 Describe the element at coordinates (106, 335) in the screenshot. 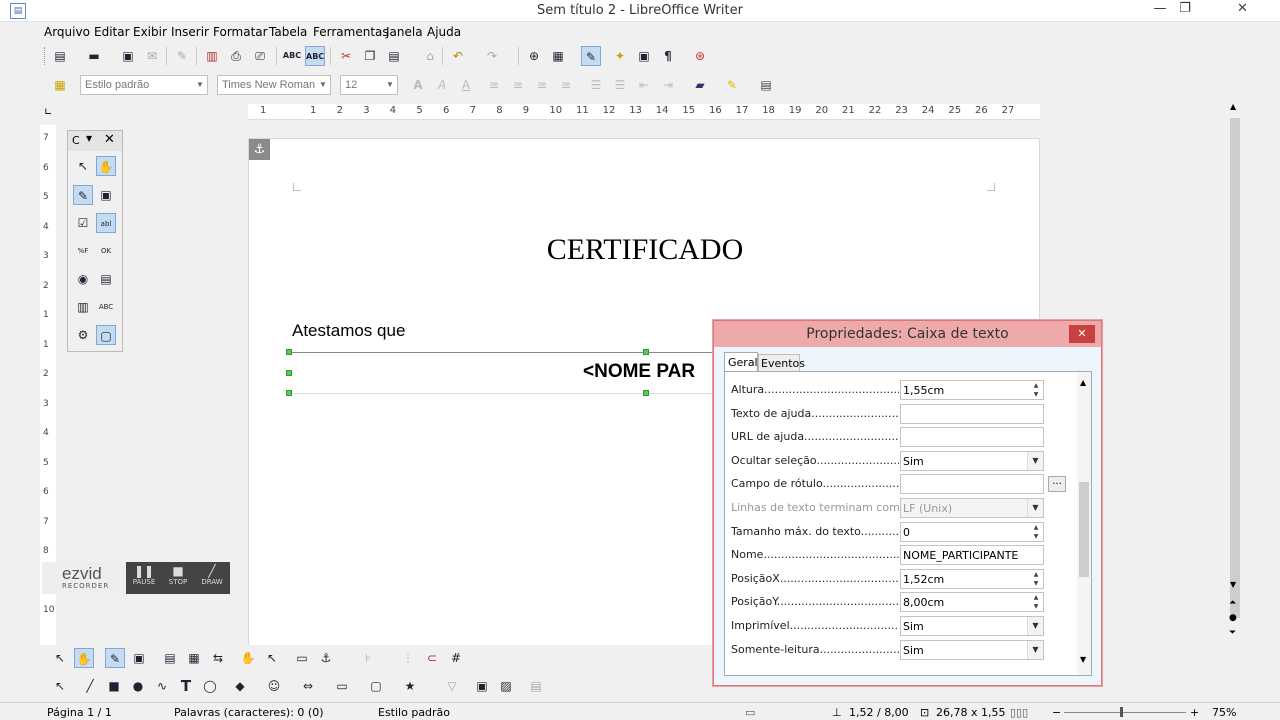

I see `form-design-icon: ▢` at that location.